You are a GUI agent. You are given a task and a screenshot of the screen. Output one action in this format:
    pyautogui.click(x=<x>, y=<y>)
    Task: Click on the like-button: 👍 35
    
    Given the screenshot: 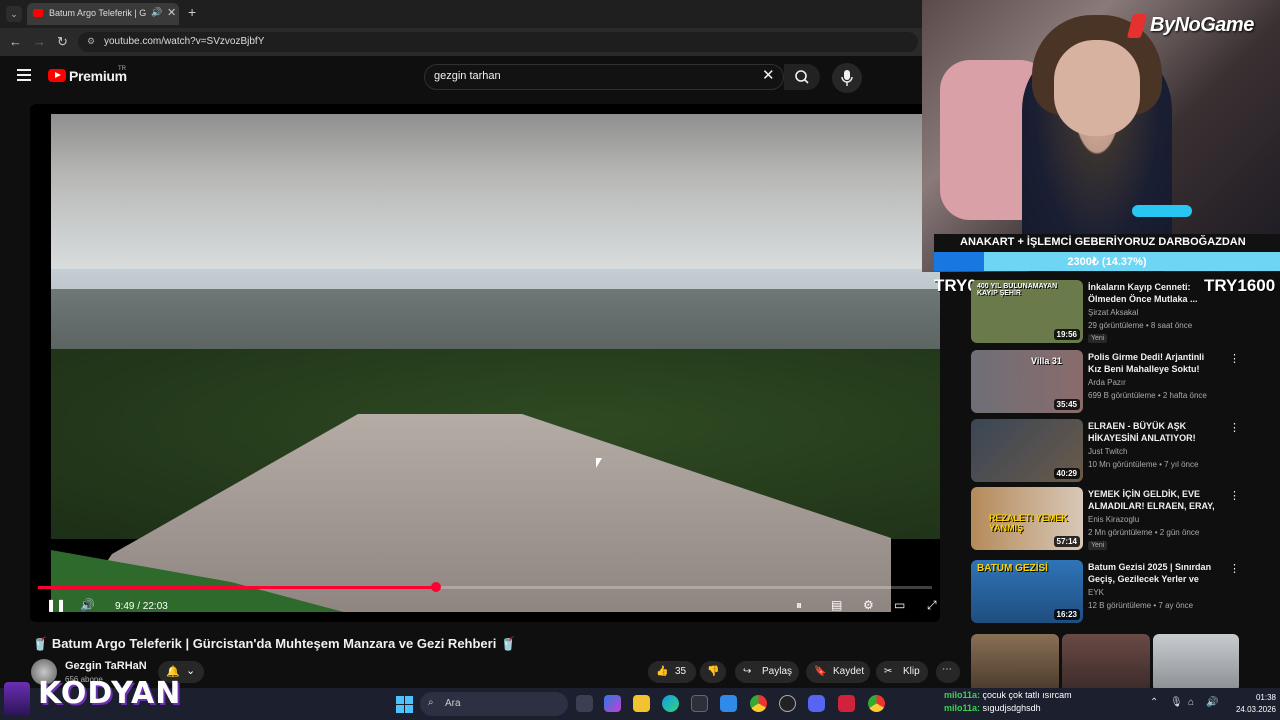 What is the action you would take?
    pyautogui.click(x=672, y=672)
    